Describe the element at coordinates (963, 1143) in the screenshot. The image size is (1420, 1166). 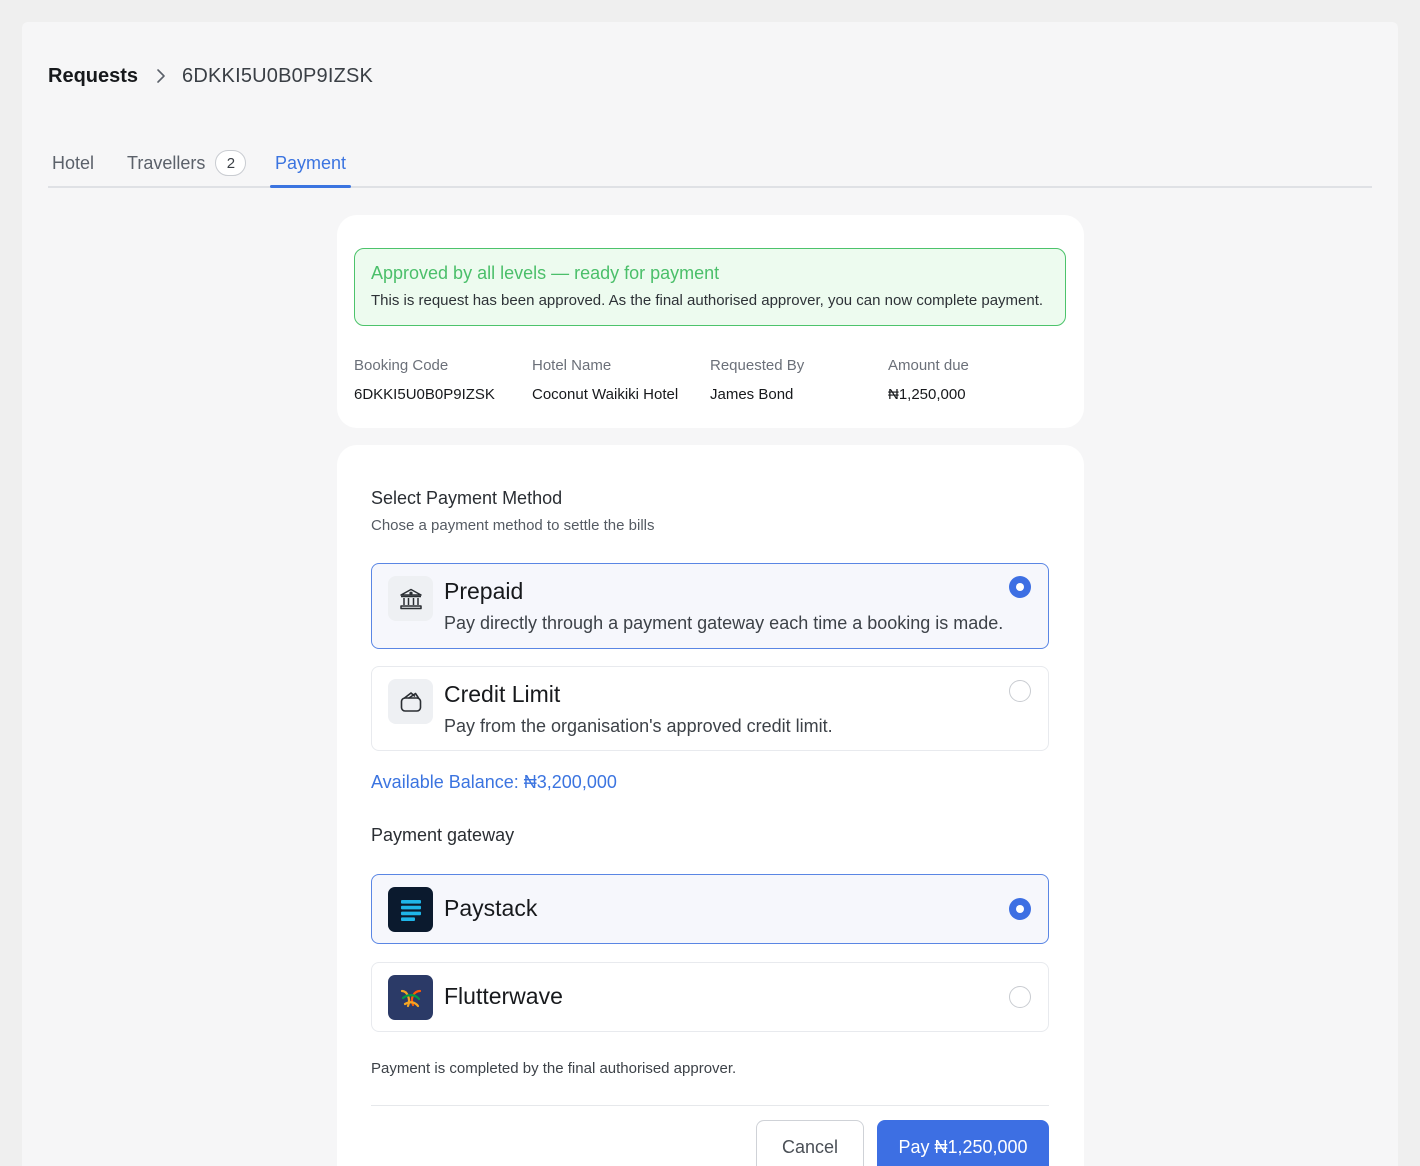
I see `pay-button: Pay ₦1,250,000` at that location.